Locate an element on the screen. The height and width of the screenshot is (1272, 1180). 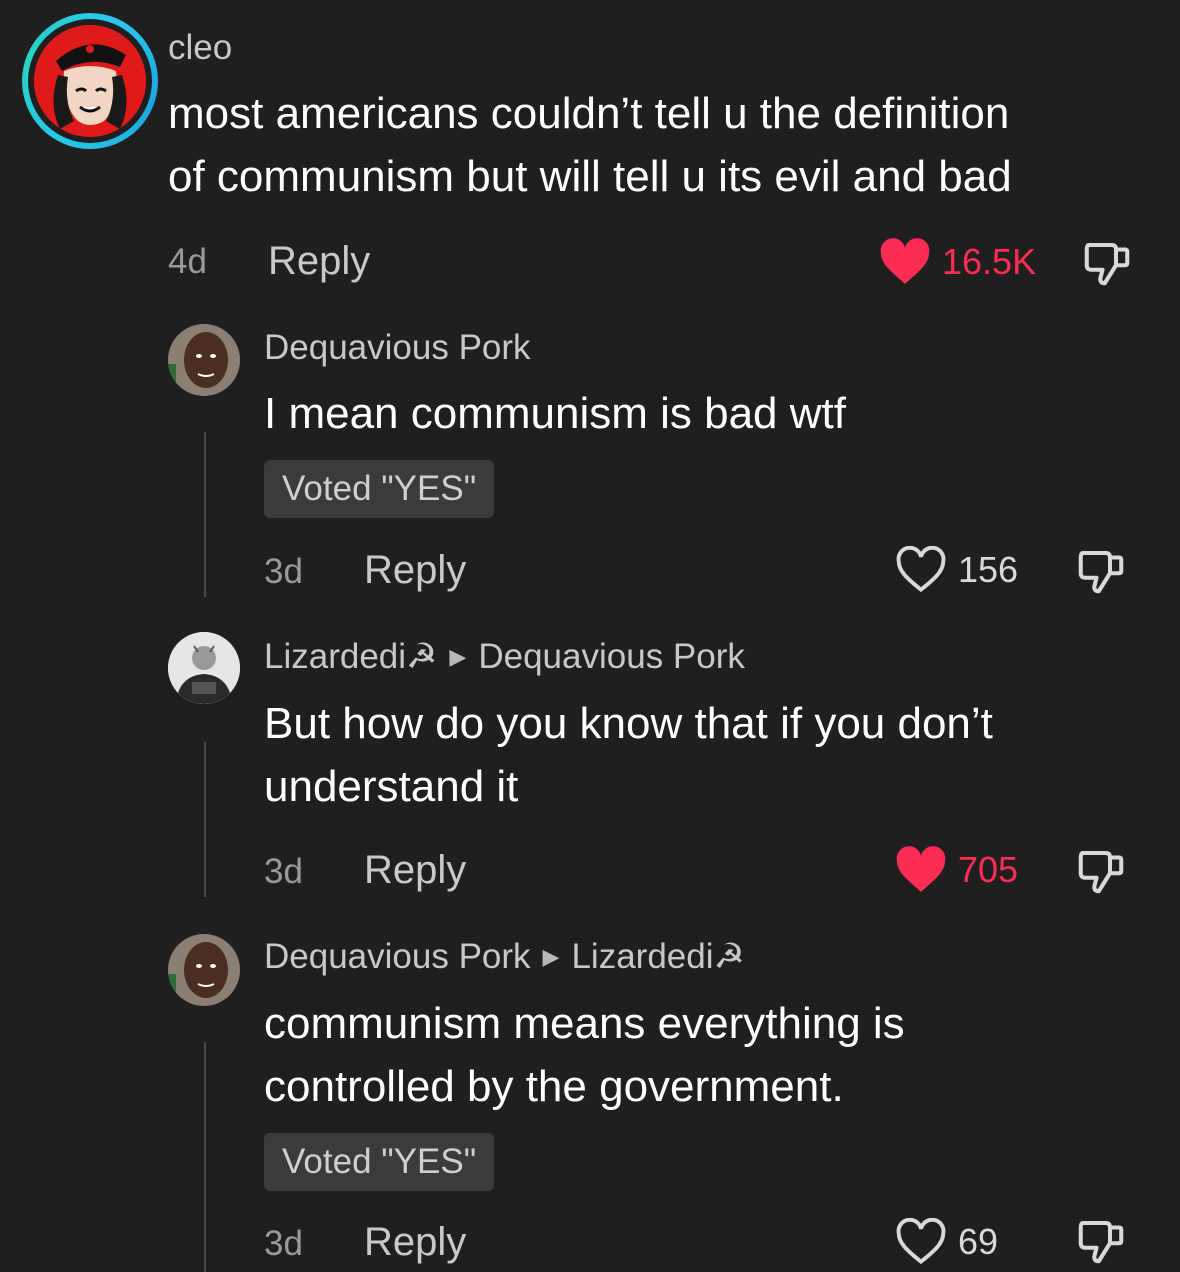
username-replied-to: Lizardedi☭ is located at coordinates (657, 956).